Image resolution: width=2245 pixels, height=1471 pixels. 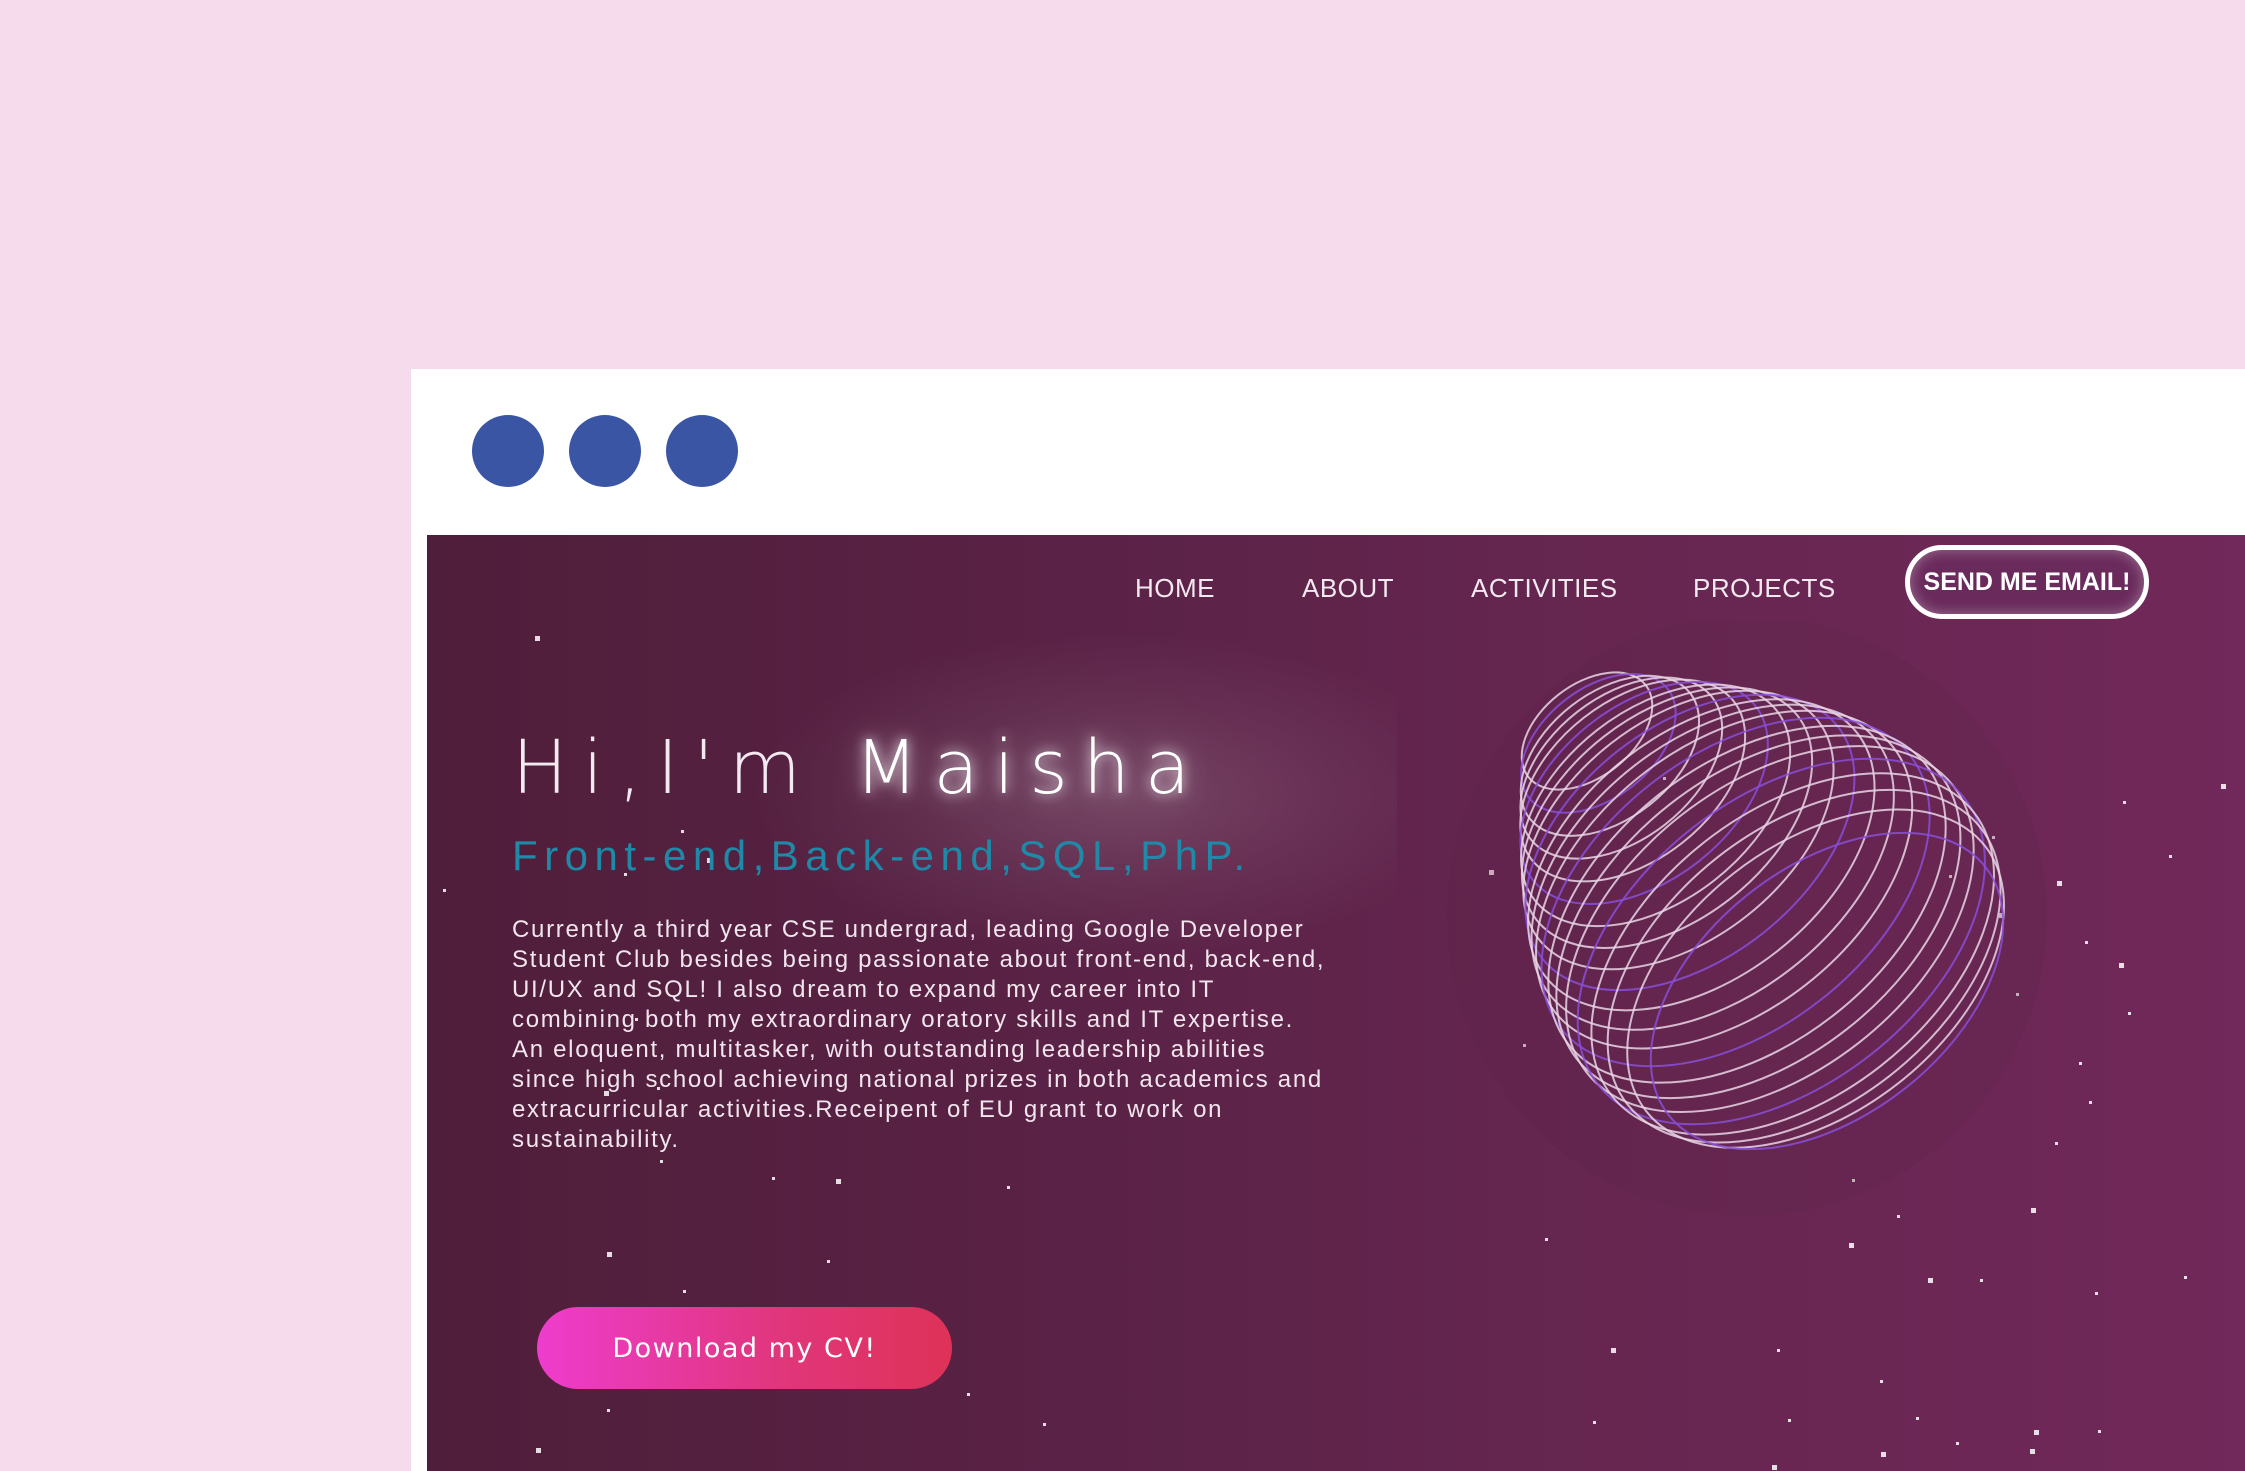 I want to click on greeting-prefix: Hi,I'm, so click(x=683, y=768).